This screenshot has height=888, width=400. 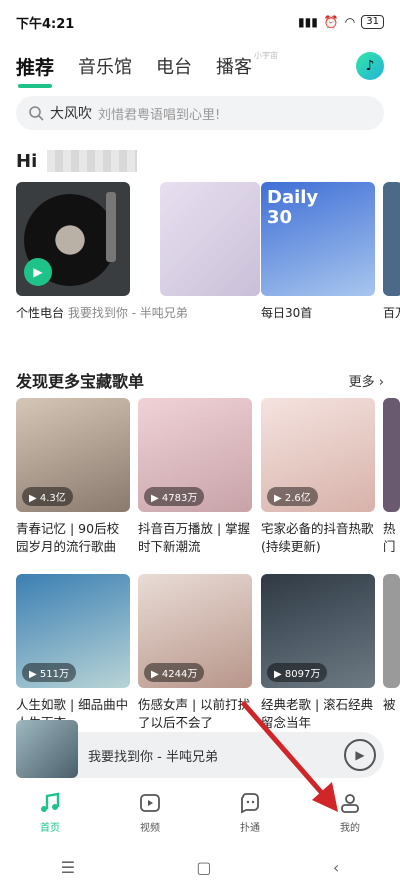 I want to click on play-count: ▶ 8097万, so click(x=297, y=672).